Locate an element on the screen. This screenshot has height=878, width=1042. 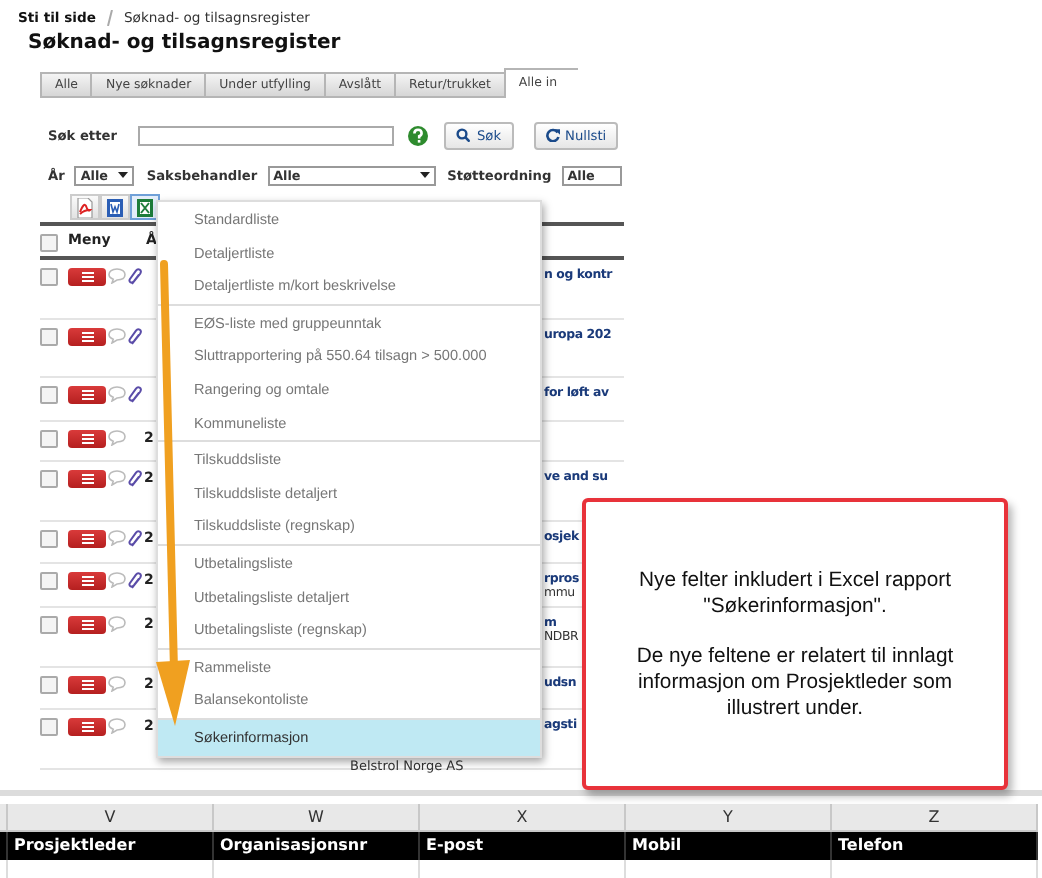
pdf-export-button is located at coordinates (85, 207).